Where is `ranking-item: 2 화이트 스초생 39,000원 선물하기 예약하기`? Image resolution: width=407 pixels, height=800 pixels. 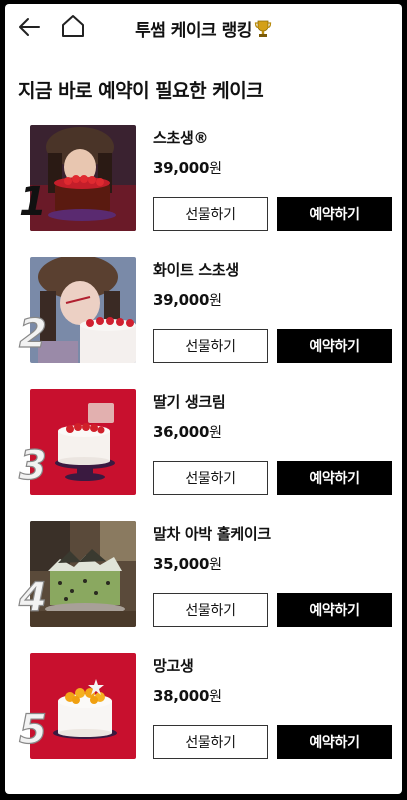 ranking-item: 2 화이트 스초생 39,000원 선물하기 예약하기 is located at coordinates (203, 312).